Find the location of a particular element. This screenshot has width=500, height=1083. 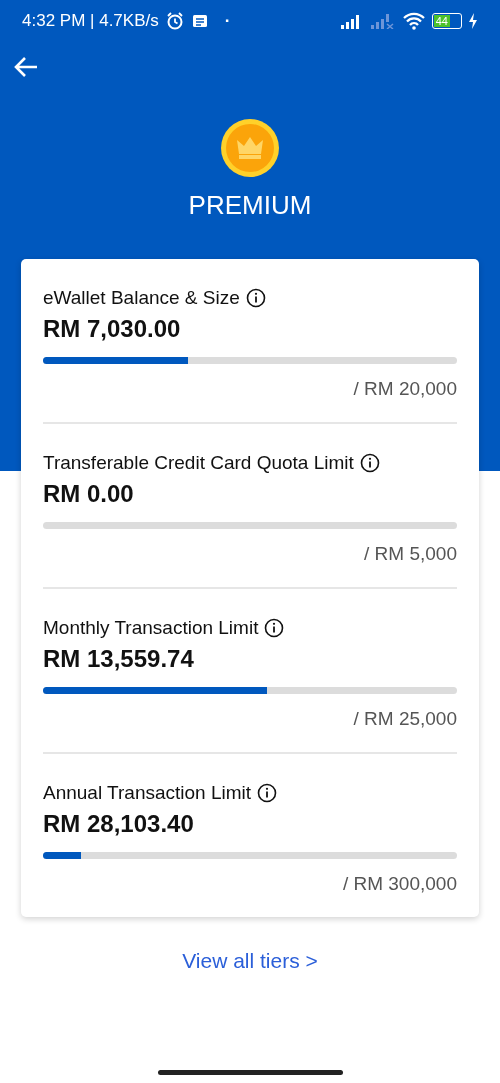

limit-title: Monthly Transaction Limit is located at coordinates (151, 628).